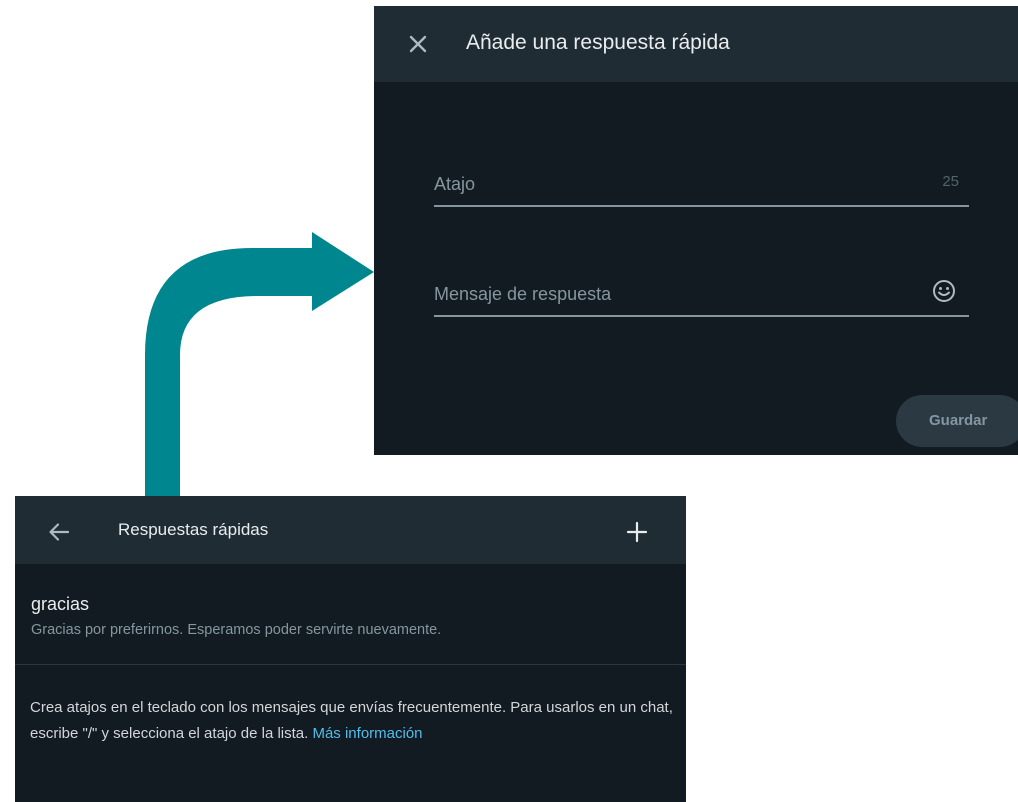 The width and height of the screenshot is (1018, 802). Describe the element at coordinates (950, 181) in the screenshot. I see `shortcut-char-counter: 25` at that location.